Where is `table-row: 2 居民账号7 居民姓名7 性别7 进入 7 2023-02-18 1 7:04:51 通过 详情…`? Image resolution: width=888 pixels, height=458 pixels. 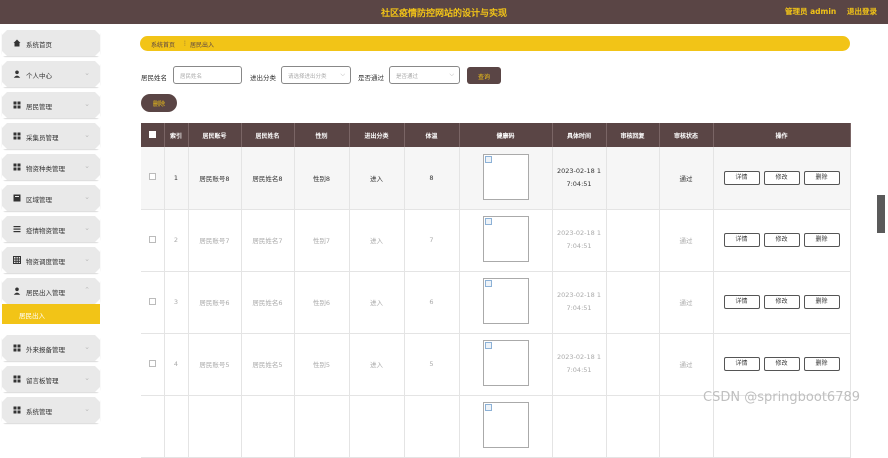 table-row: 2 居民账号7 居民姓名7 性别7 进入 7 2023-02-18 1 7:04:51 通过 详情… is located at coordinates (496, 240).